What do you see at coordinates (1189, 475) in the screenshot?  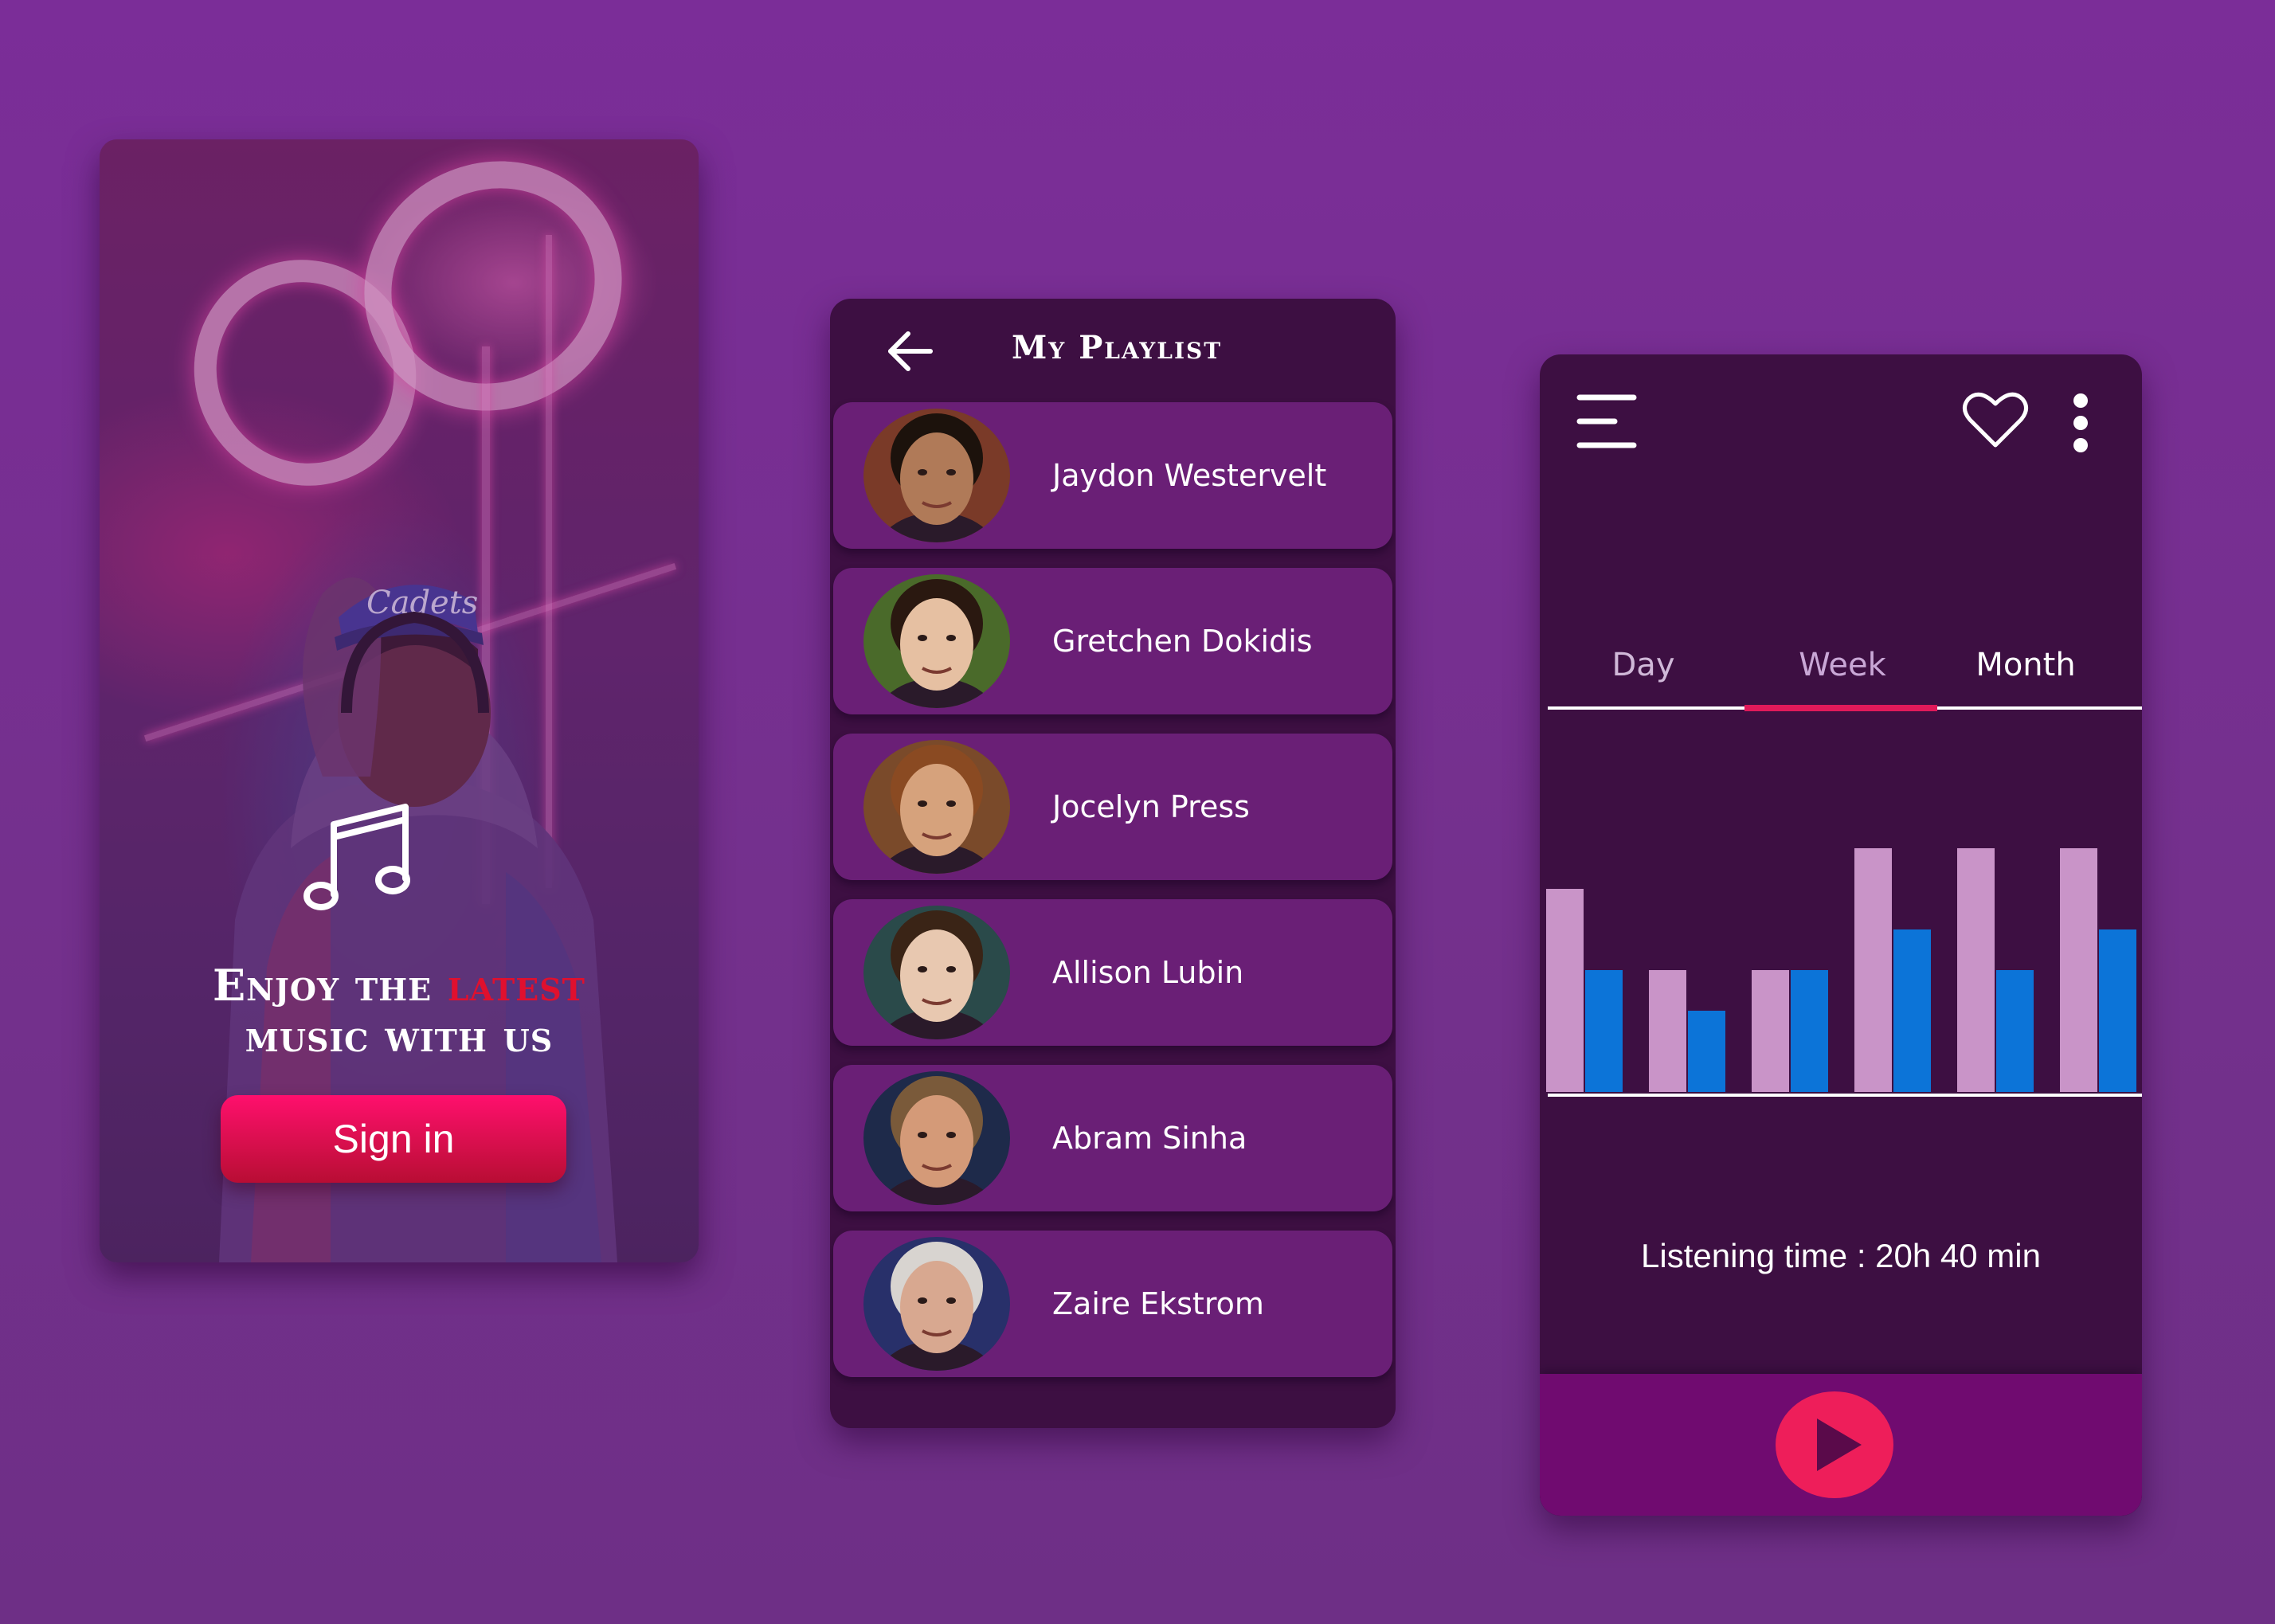 I see `track-name: Jaydon Westervelt` at bounding box center [1189, 475].